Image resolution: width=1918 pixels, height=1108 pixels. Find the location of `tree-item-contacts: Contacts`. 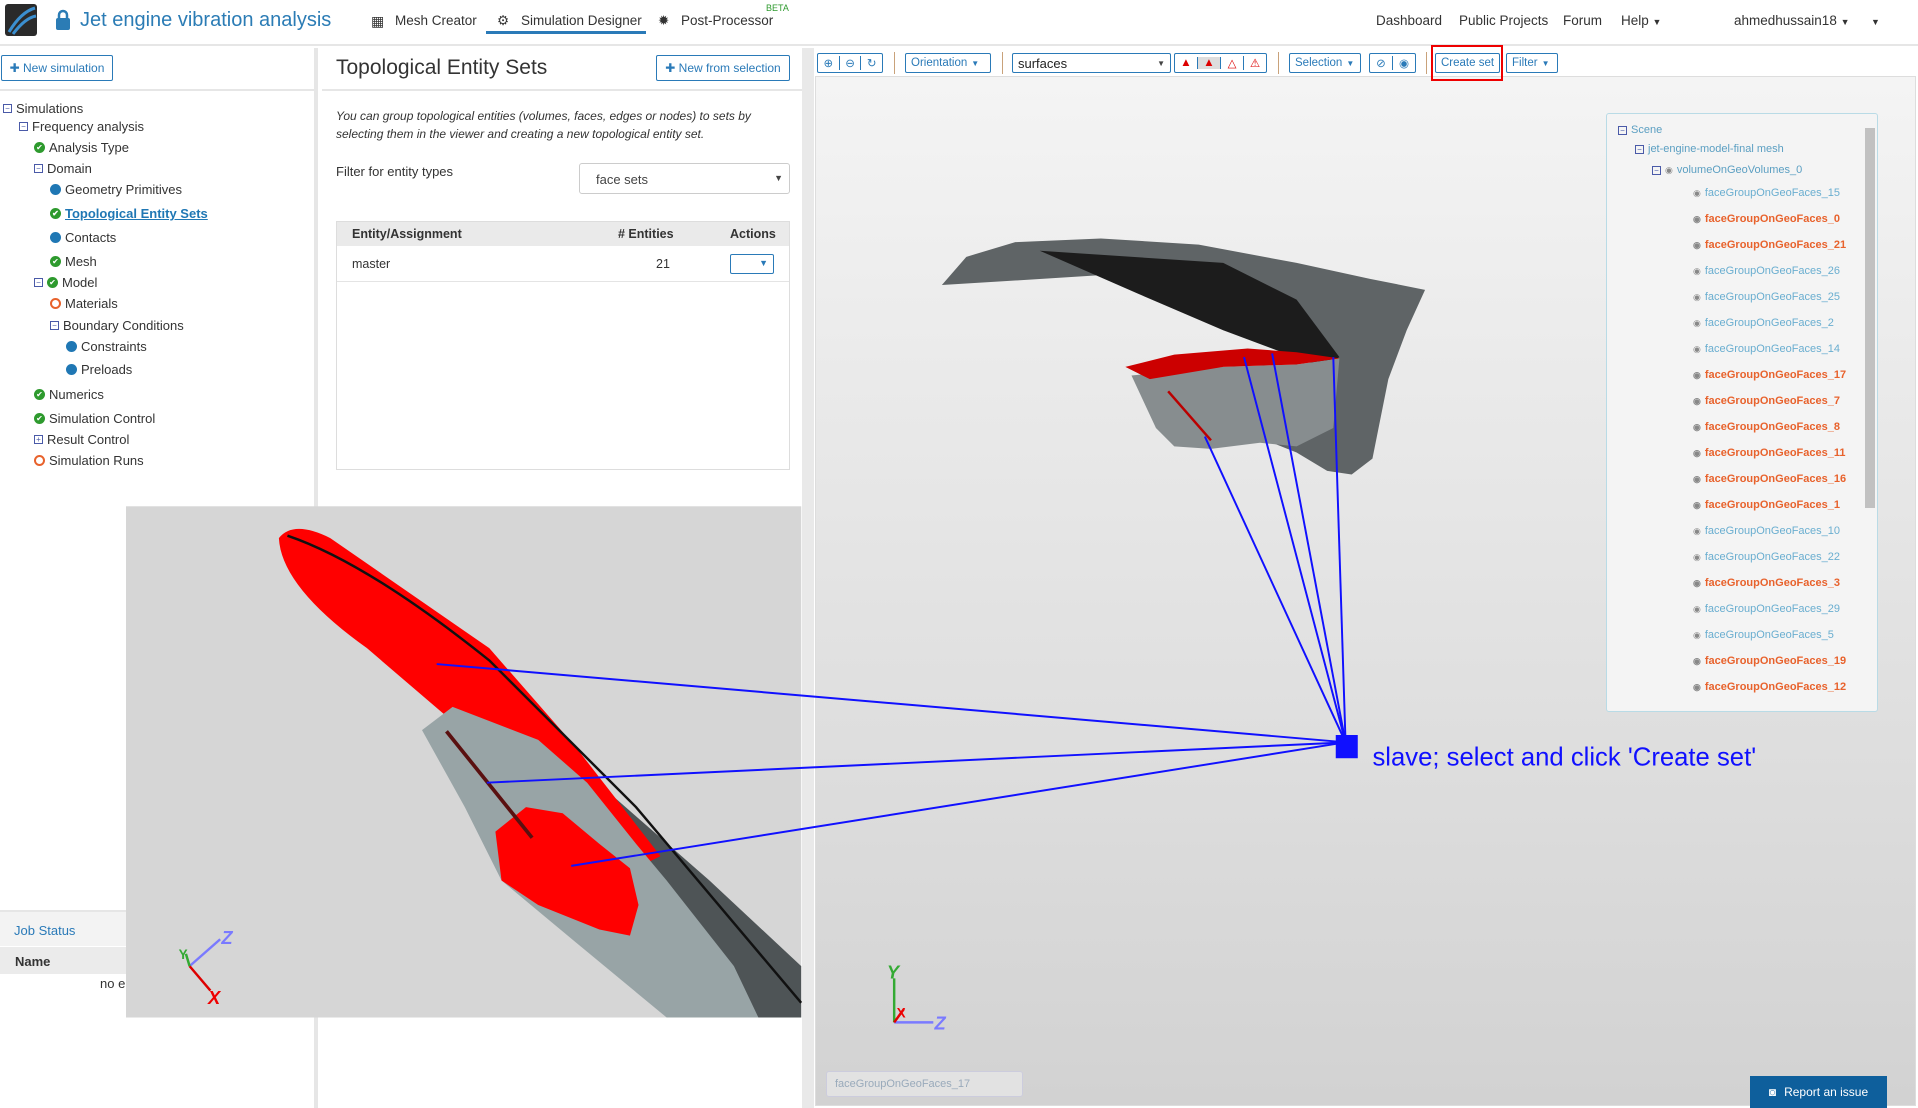

tree-item-contacts: Contacts is located at coordinates (83, 237).